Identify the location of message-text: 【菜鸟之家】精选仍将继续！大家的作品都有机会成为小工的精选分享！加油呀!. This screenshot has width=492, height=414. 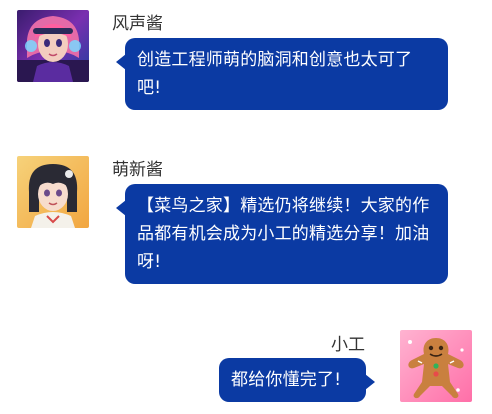
(283, 234).